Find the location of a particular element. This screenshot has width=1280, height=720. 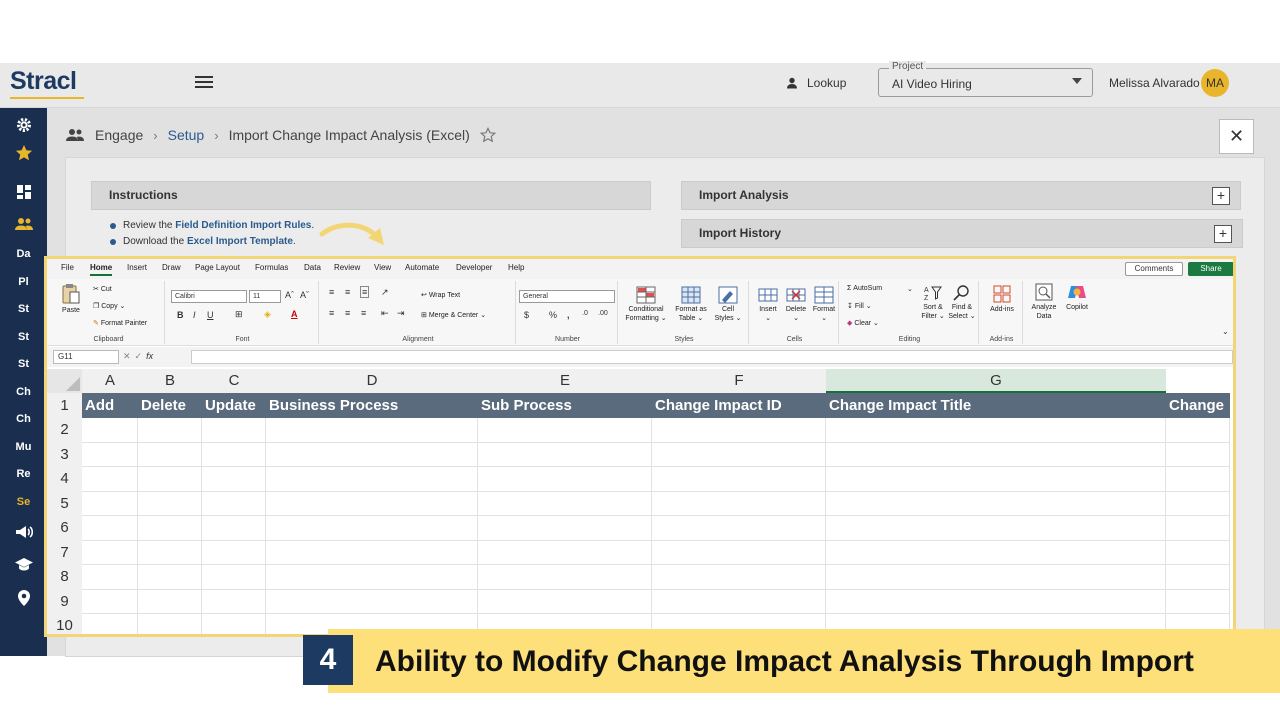

clear-button: ◆ Clear ⌄ is located at coordinates (863, 323).